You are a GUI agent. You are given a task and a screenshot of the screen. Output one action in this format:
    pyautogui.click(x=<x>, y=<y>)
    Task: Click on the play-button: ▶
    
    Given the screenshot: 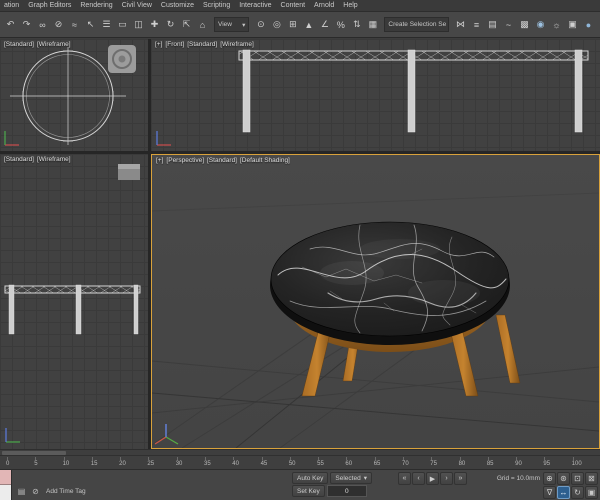 What is the action you would take?
    pyautogui.click(x=432, y=478)
    